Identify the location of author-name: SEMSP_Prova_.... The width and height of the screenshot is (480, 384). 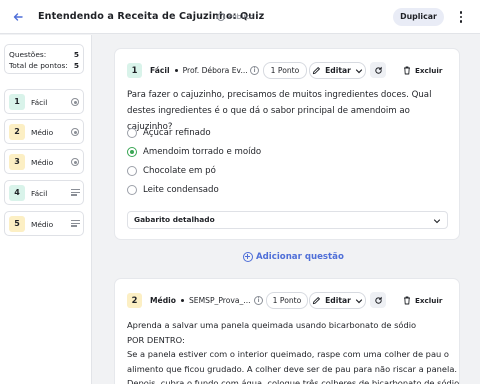
(219, 300).